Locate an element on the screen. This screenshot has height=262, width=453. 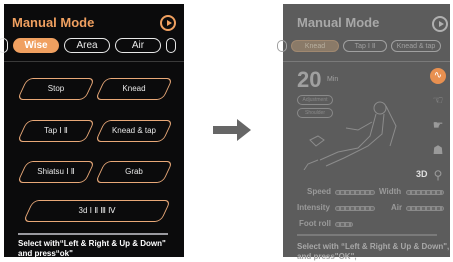
tab-wise: Wise is located at coordinates (36, 45).